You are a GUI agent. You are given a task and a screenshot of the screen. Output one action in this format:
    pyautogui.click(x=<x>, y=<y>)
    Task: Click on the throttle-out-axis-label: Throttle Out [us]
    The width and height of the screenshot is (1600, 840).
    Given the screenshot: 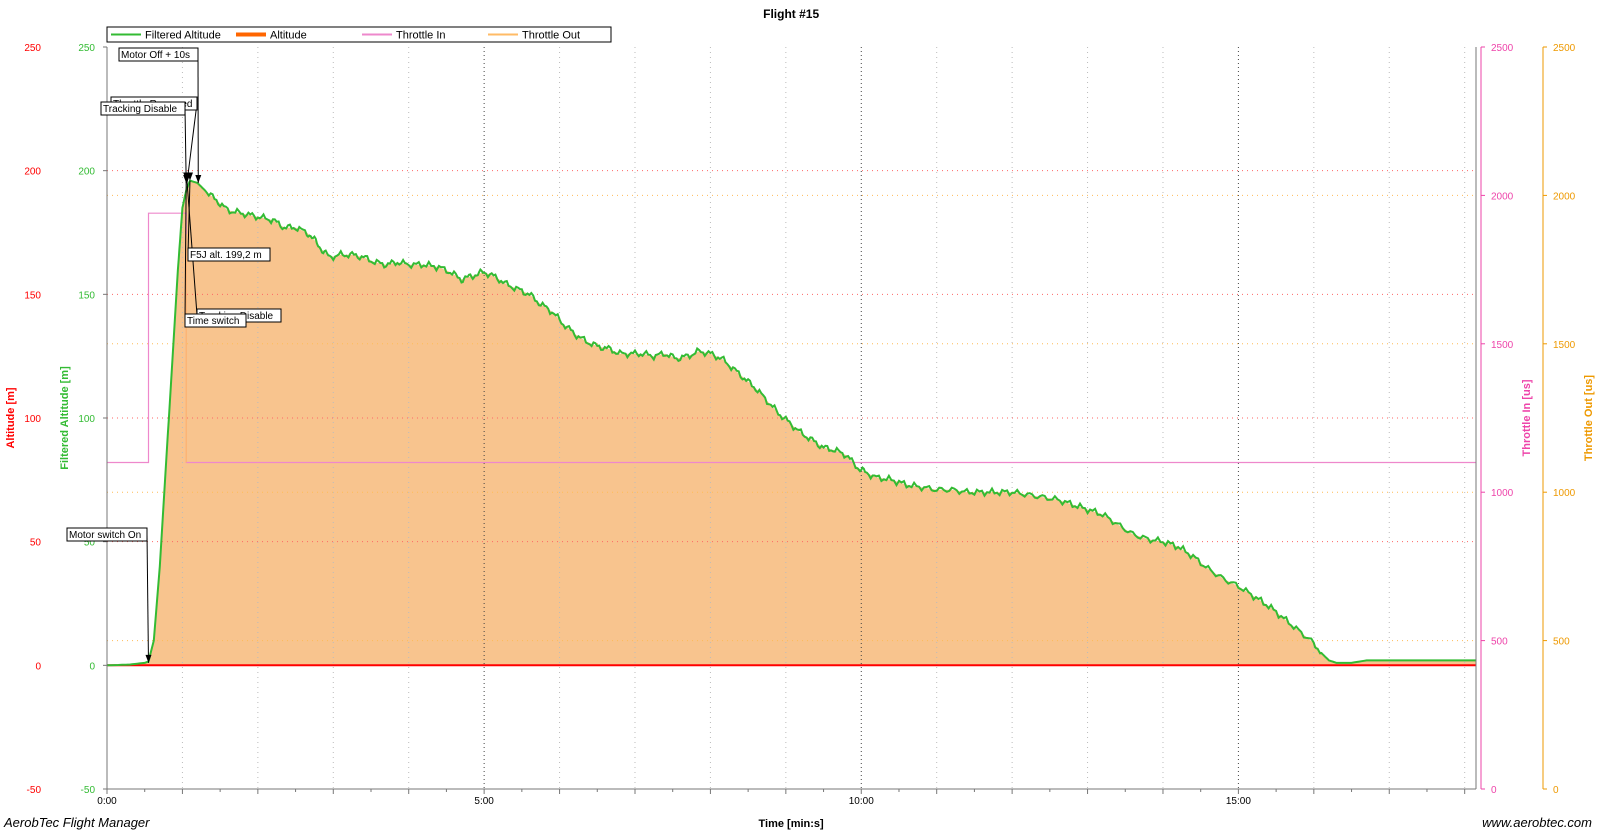 What is the action you would take?
    pyautogui.click(x=1589, y=418)
    